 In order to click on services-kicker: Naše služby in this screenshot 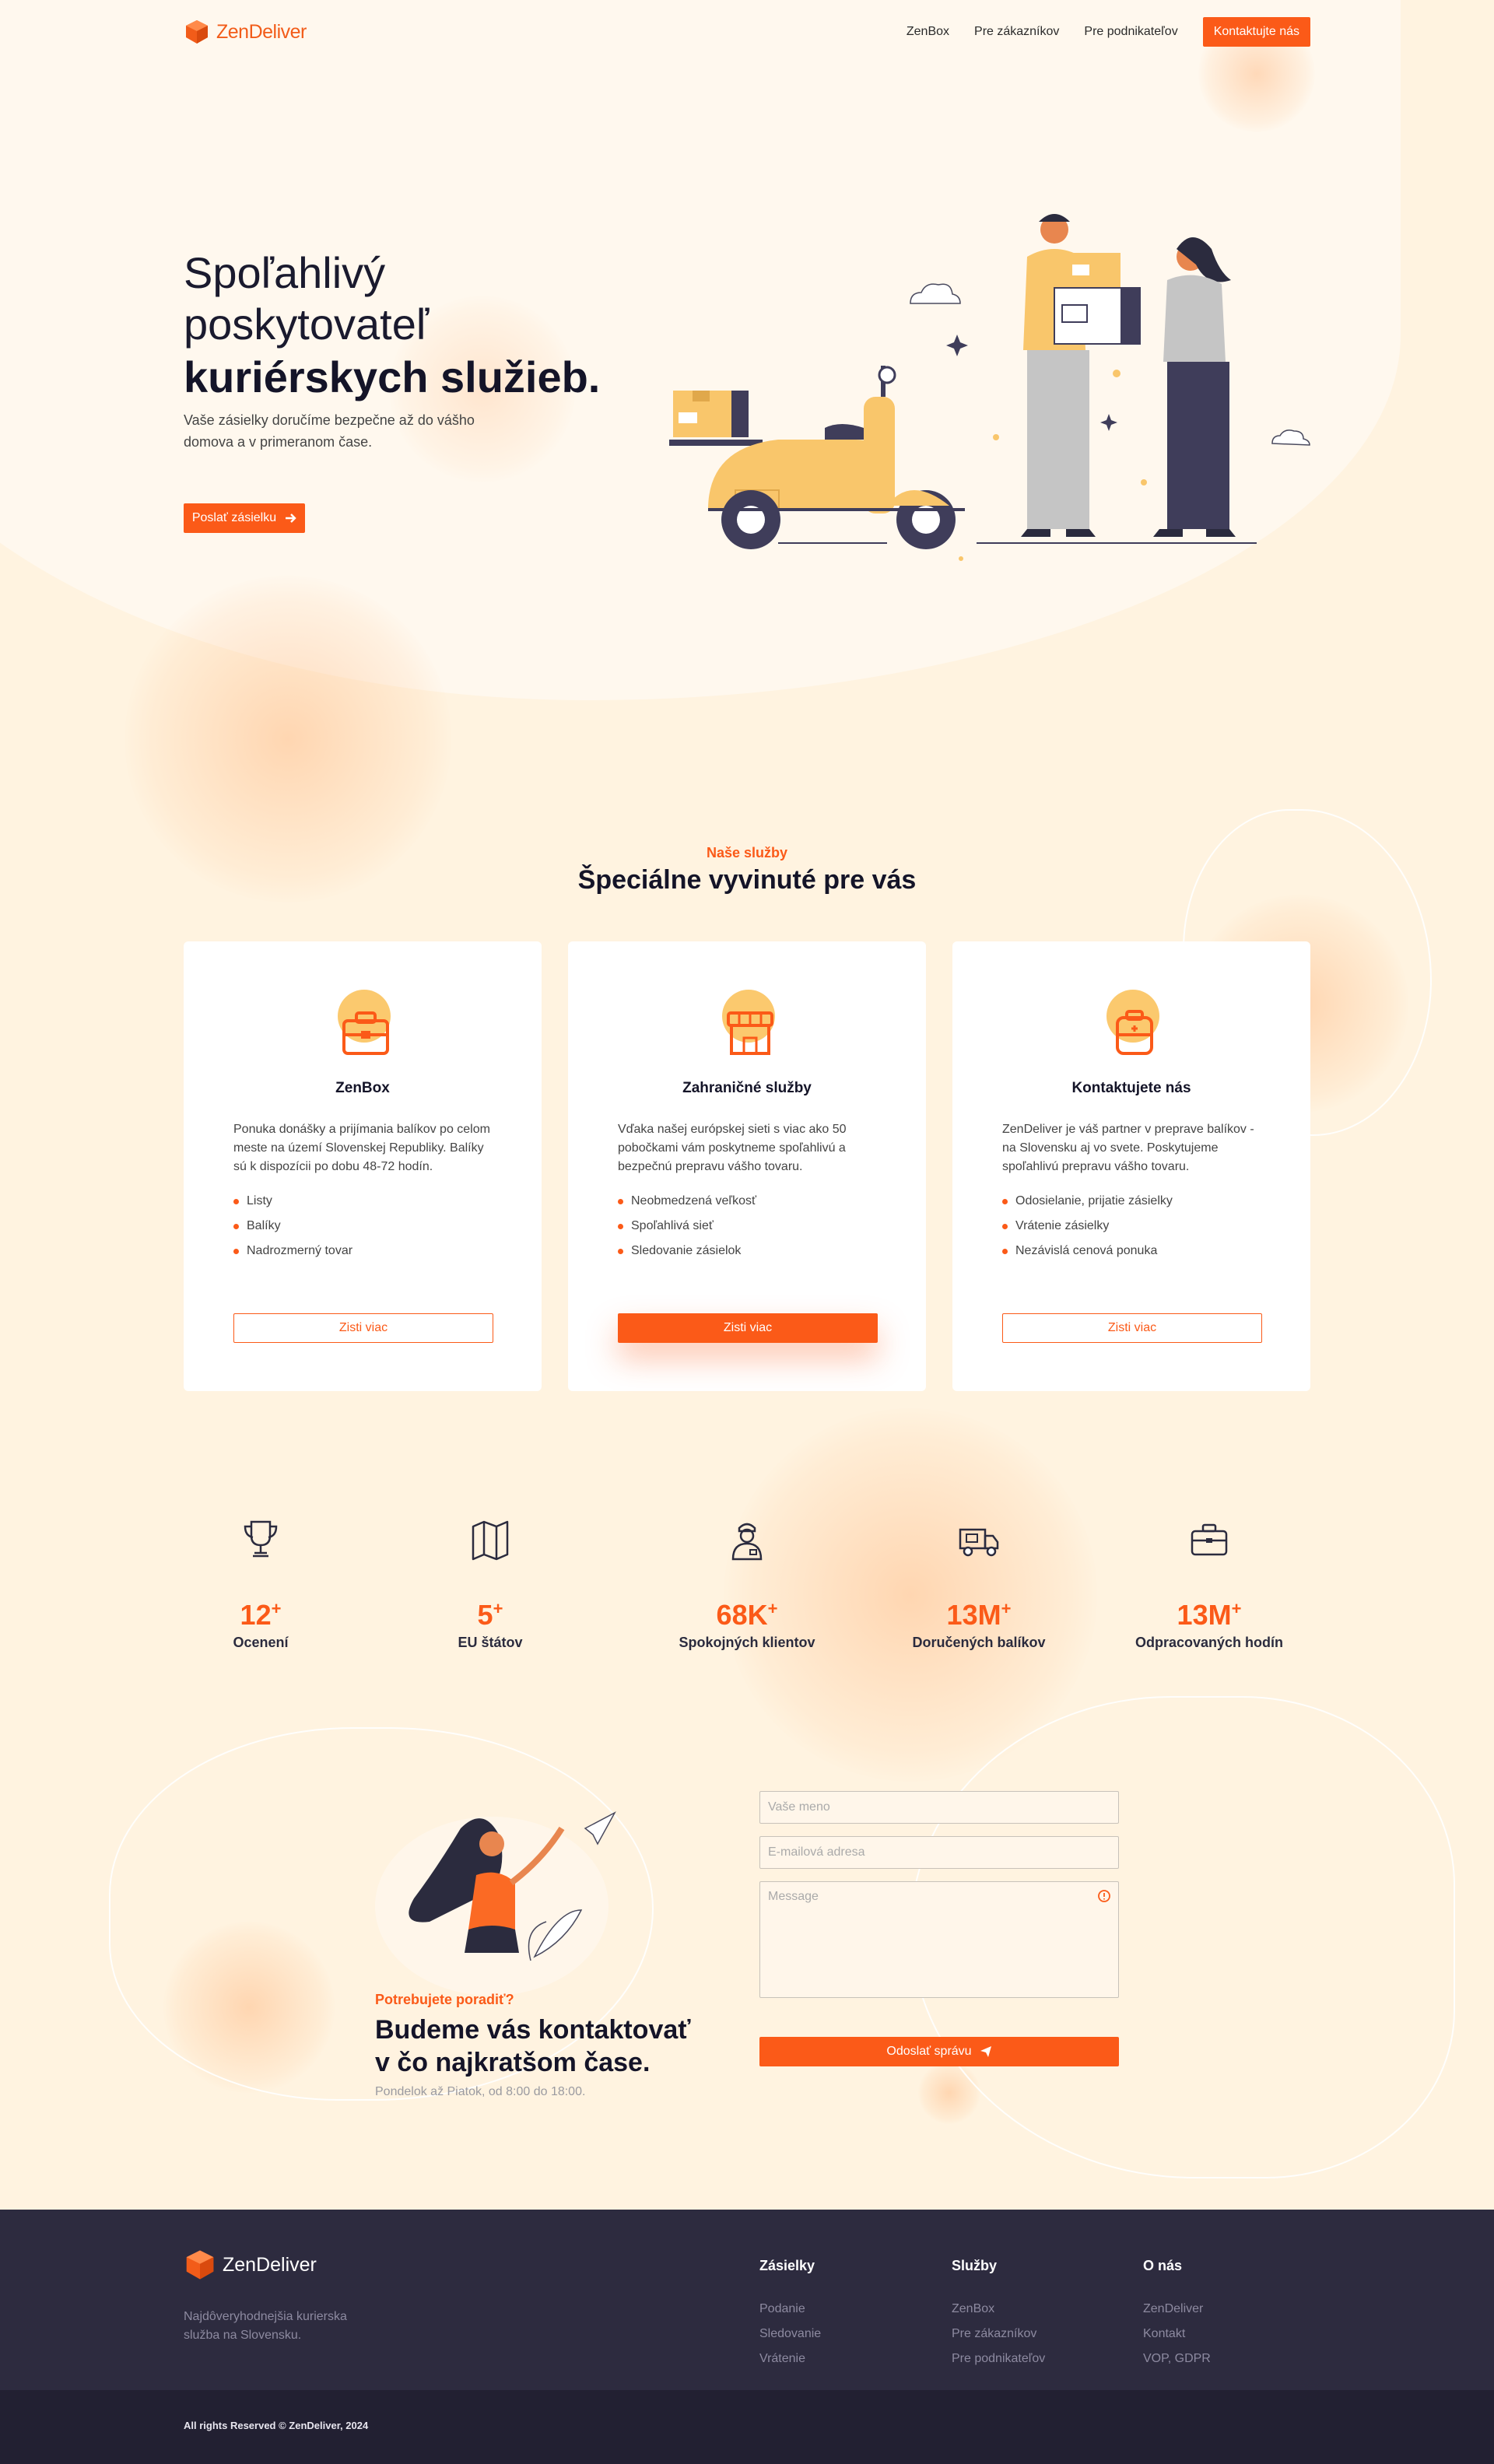, I will do `click(747, 852)`.